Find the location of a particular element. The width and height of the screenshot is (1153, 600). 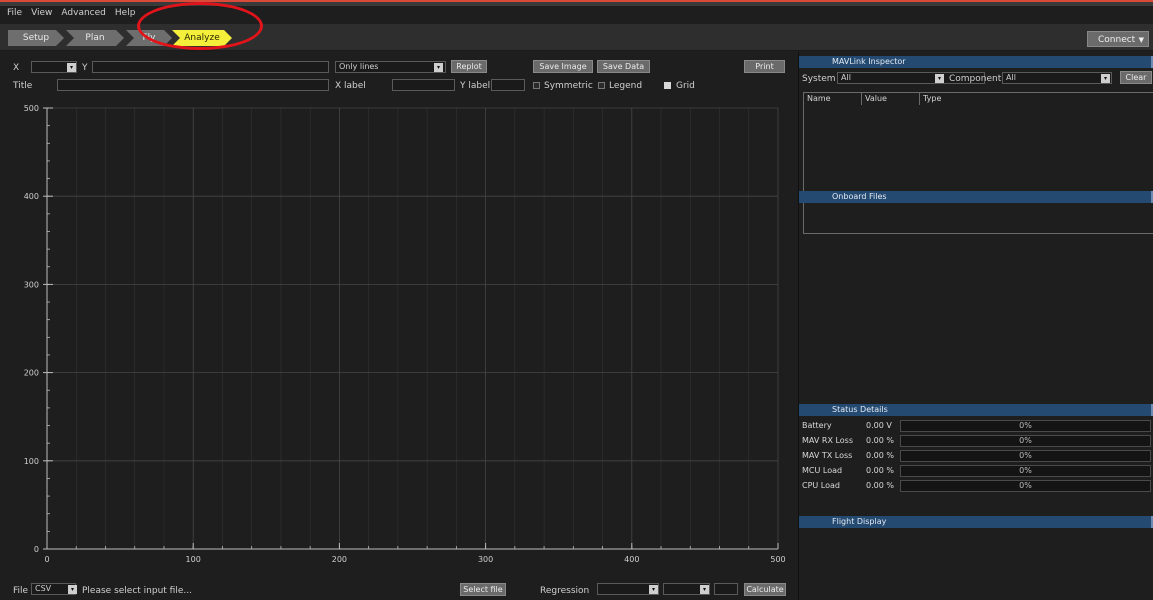

status-row: Battery 0.00 V 0% is located at coordinates (977, 426).